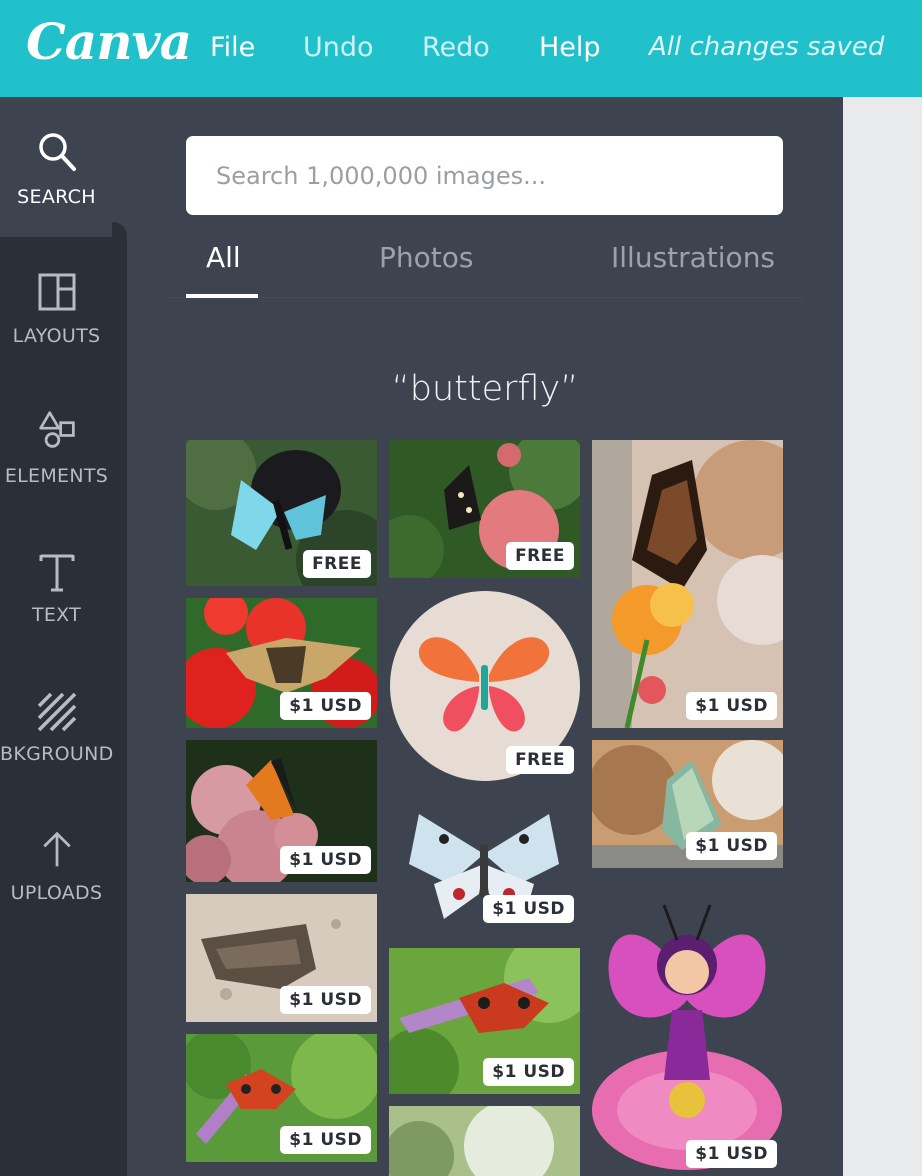 The height and width of the screenshot is (1176, 922). Describe the element at coordinates (338, 47) in the screenshot. I see `undo-button: Undo` at that location.